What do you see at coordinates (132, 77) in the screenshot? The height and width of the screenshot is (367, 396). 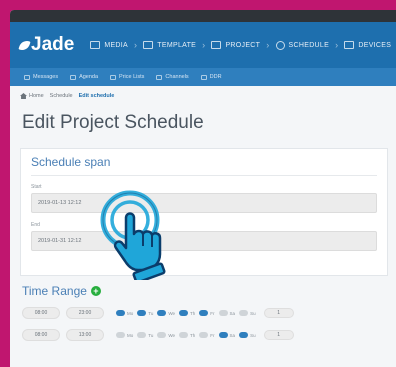 I see `subnav-item-label: Price Lists` at bounding box center [132, 77].